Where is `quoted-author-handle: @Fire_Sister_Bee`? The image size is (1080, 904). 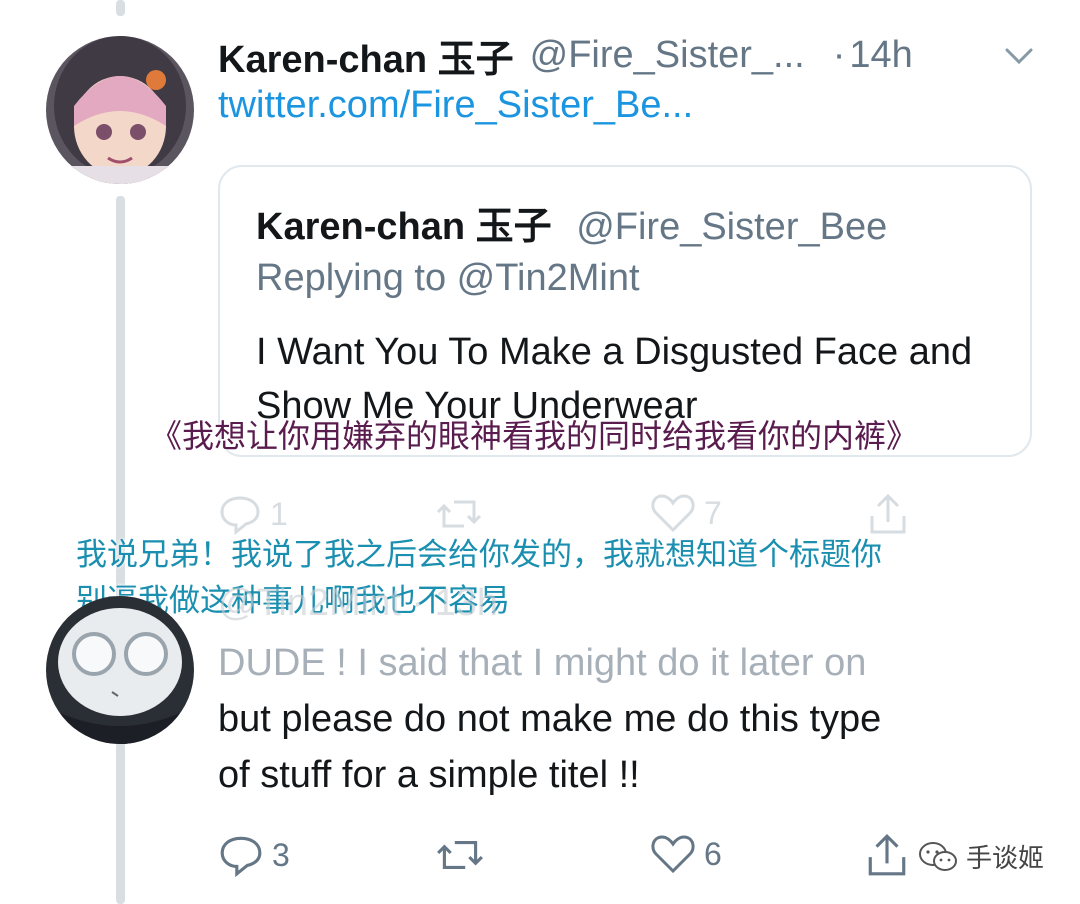 quoted-author-handle: @Fire_Sister_Bee is located at coordinates (732, 227).